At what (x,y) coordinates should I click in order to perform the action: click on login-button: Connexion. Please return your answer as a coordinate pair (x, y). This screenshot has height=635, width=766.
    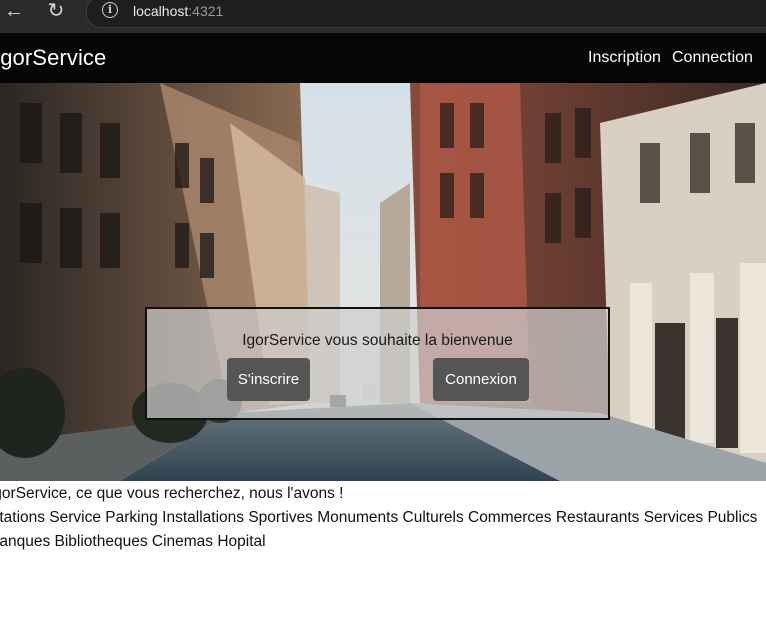
    Looking at the image, I should click on (481, 379).